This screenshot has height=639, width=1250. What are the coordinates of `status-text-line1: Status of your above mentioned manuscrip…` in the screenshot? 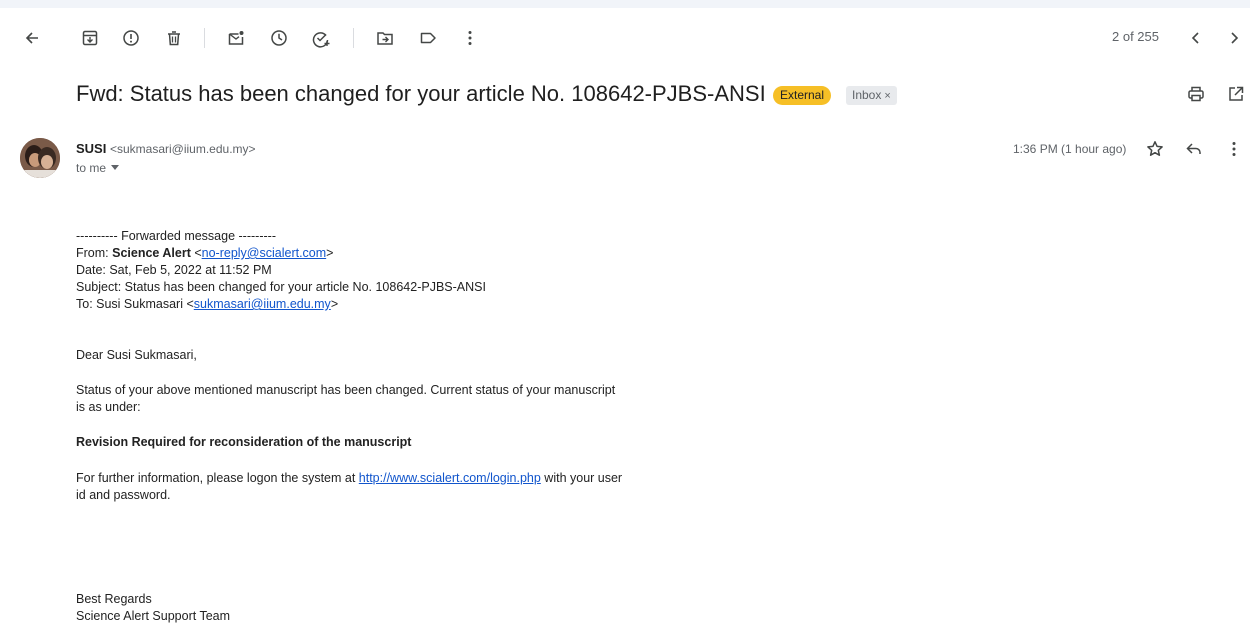 It's located at (346, 390).